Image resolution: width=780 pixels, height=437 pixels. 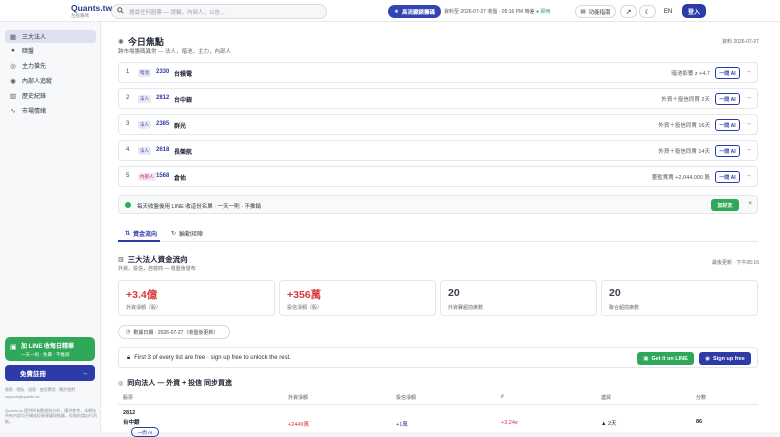 I want to click on signup-label: Sign up free, so click(x=729, y=358).